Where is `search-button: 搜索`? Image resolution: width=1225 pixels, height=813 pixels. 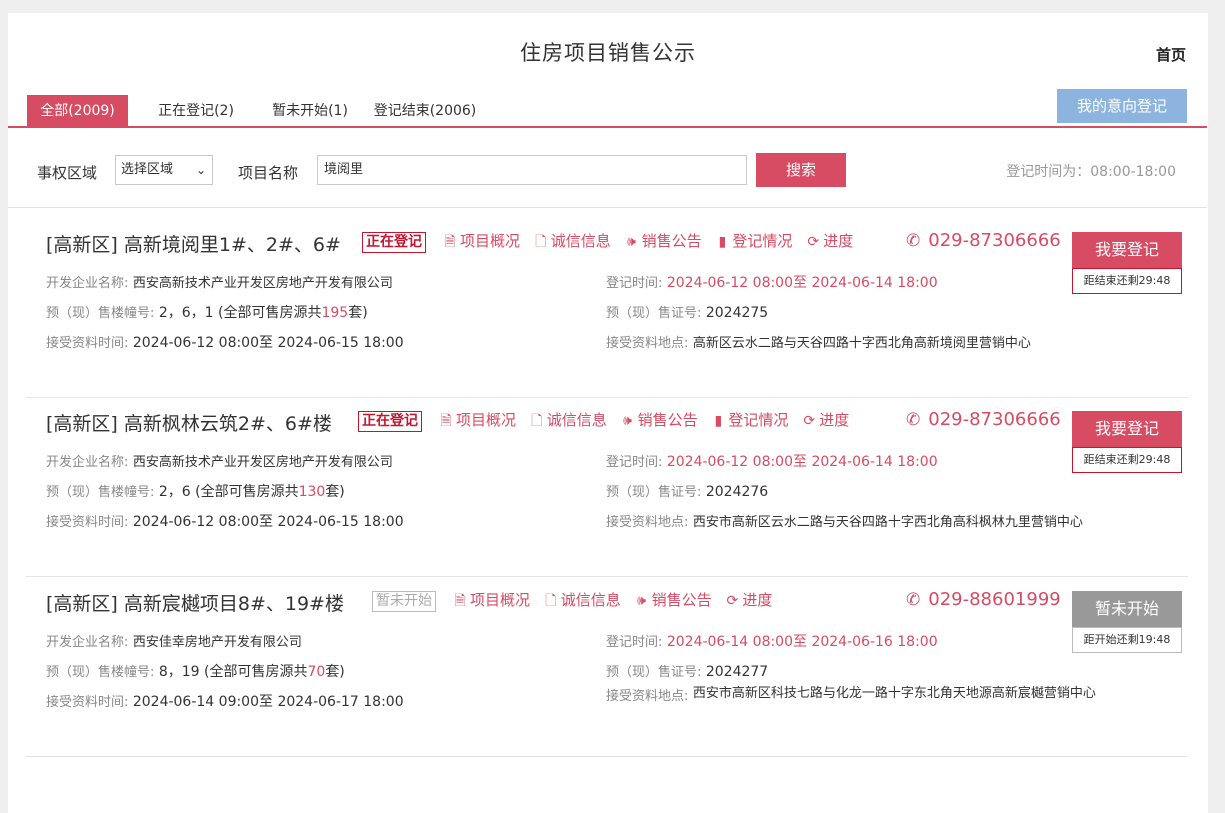 search-button: 搜索 is located at coordinates (801, 170).